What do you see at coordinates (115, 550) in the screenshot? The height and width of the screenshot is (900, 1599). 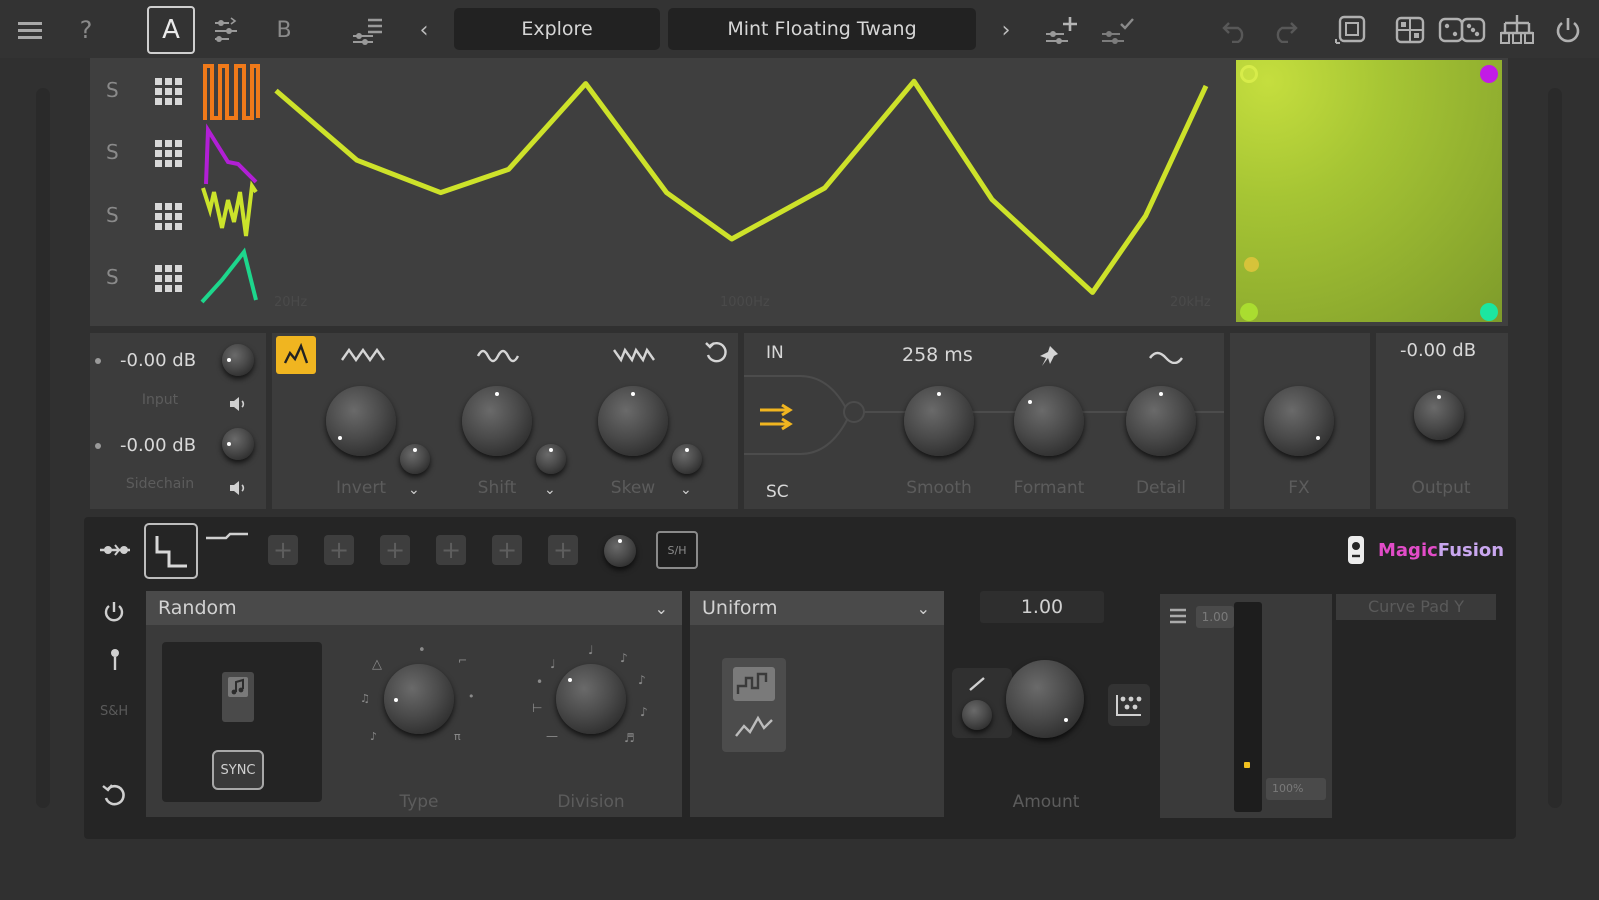 I see `mod-route-icon` at bounding box center [115, 550].